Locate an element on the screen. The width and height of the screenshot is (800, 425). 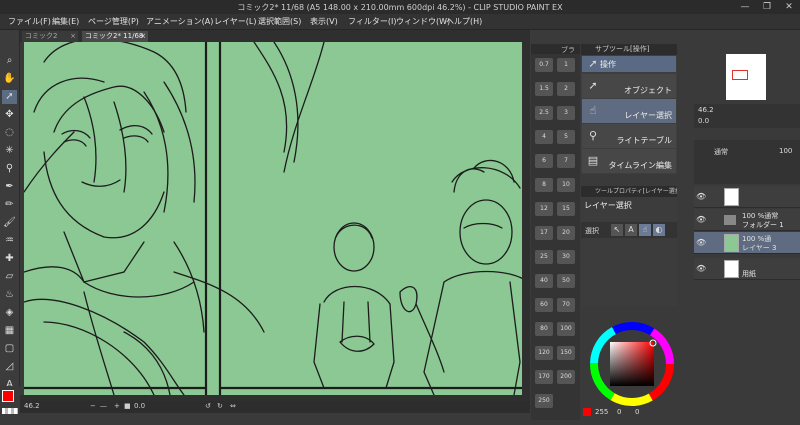
zoom-slider: — is located at coordinates (103, 406).